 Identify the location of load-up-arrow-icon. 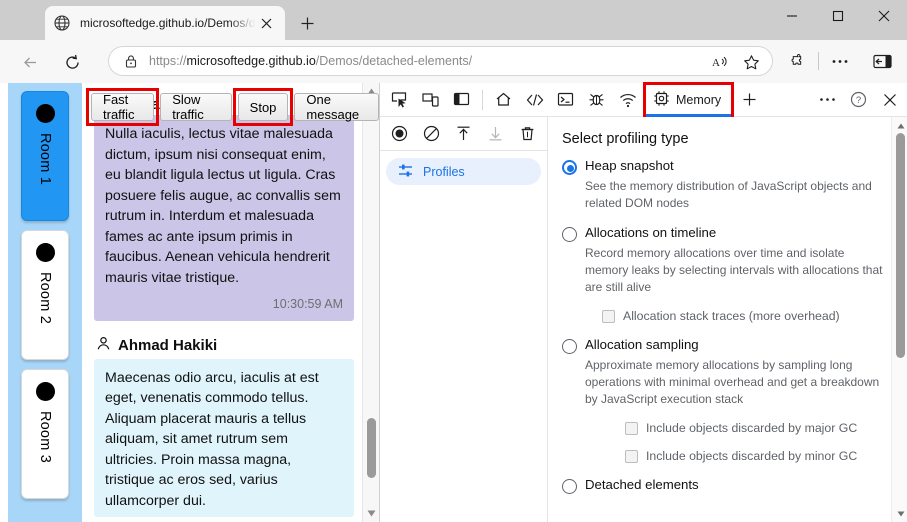
(463, 134).